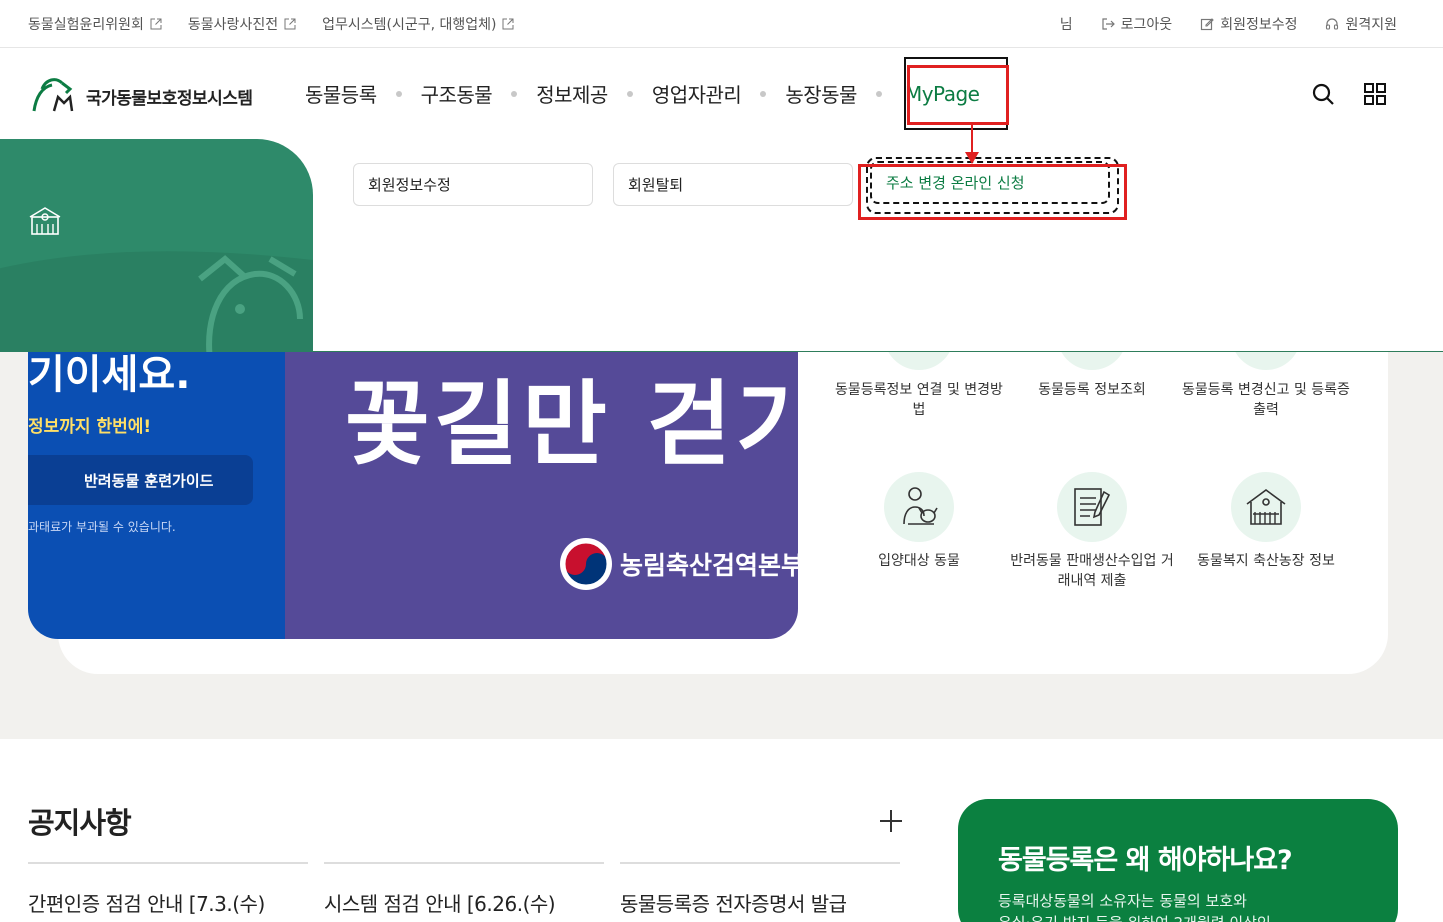 Image resolution: width=1443 pixels, height=922 pixels. Describe the element at coordinates (1092, 571) in the screenshot. I see `quick-link-trade-submission: 반려동물 판매생산수입업 거래내역 제출` at that location.